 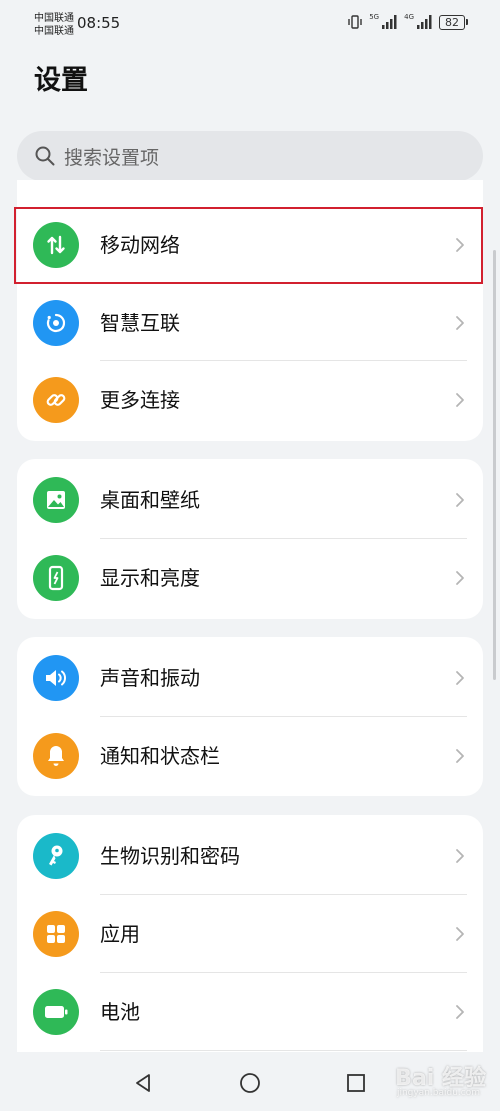 I want to click on recents-icon, so click(x=356, y=1083).